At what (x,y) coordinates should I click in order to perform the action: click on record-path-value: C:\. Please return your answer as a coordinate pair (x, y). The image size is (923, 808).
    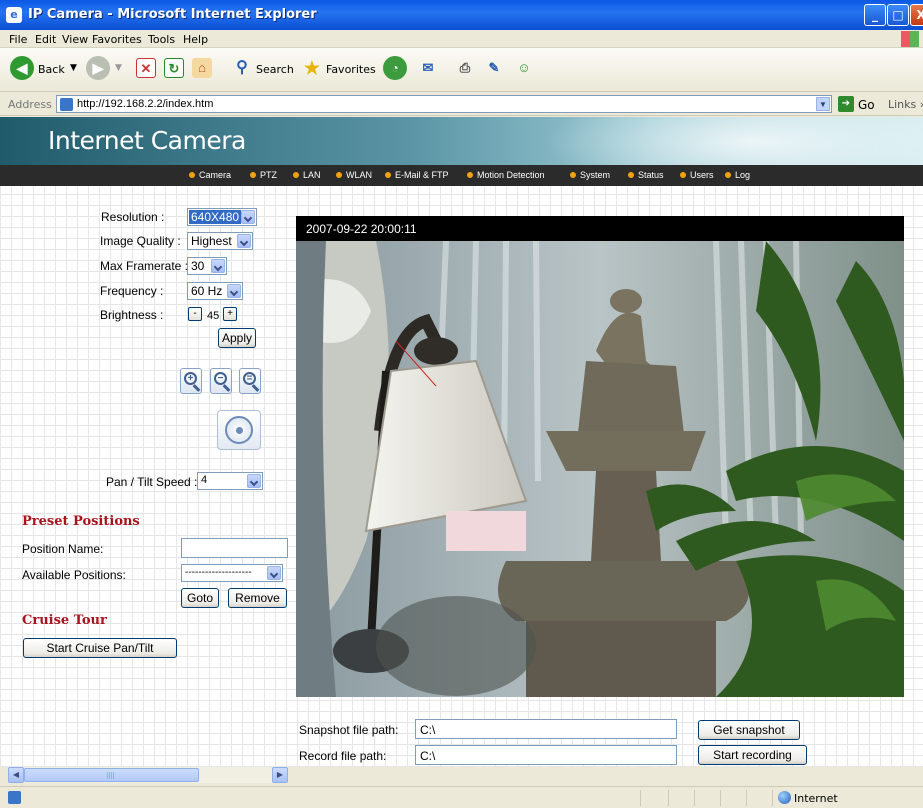
    Looking at the image, I should click on (427, 756).